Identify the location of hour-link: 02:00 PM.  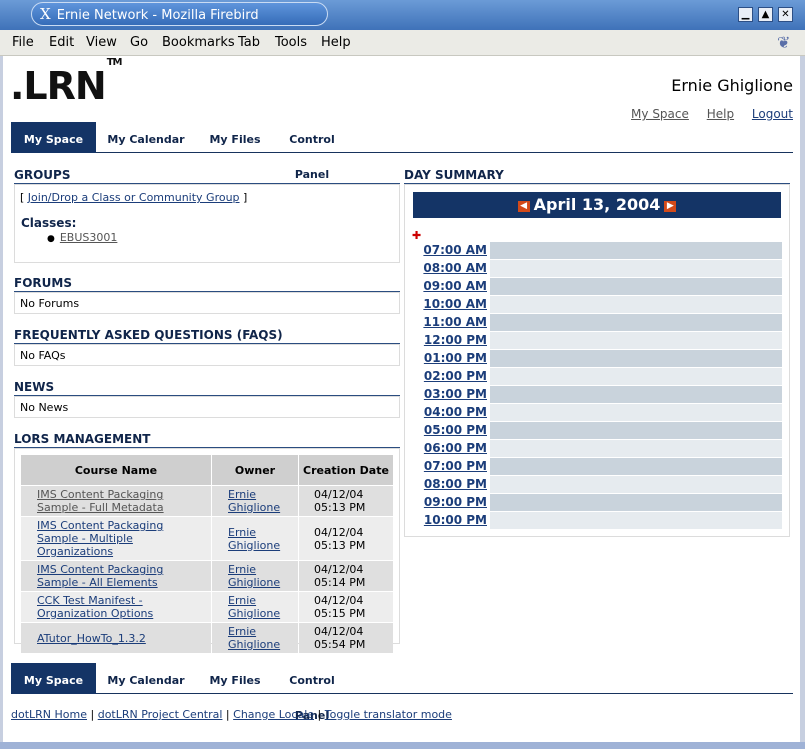
(451, 376).